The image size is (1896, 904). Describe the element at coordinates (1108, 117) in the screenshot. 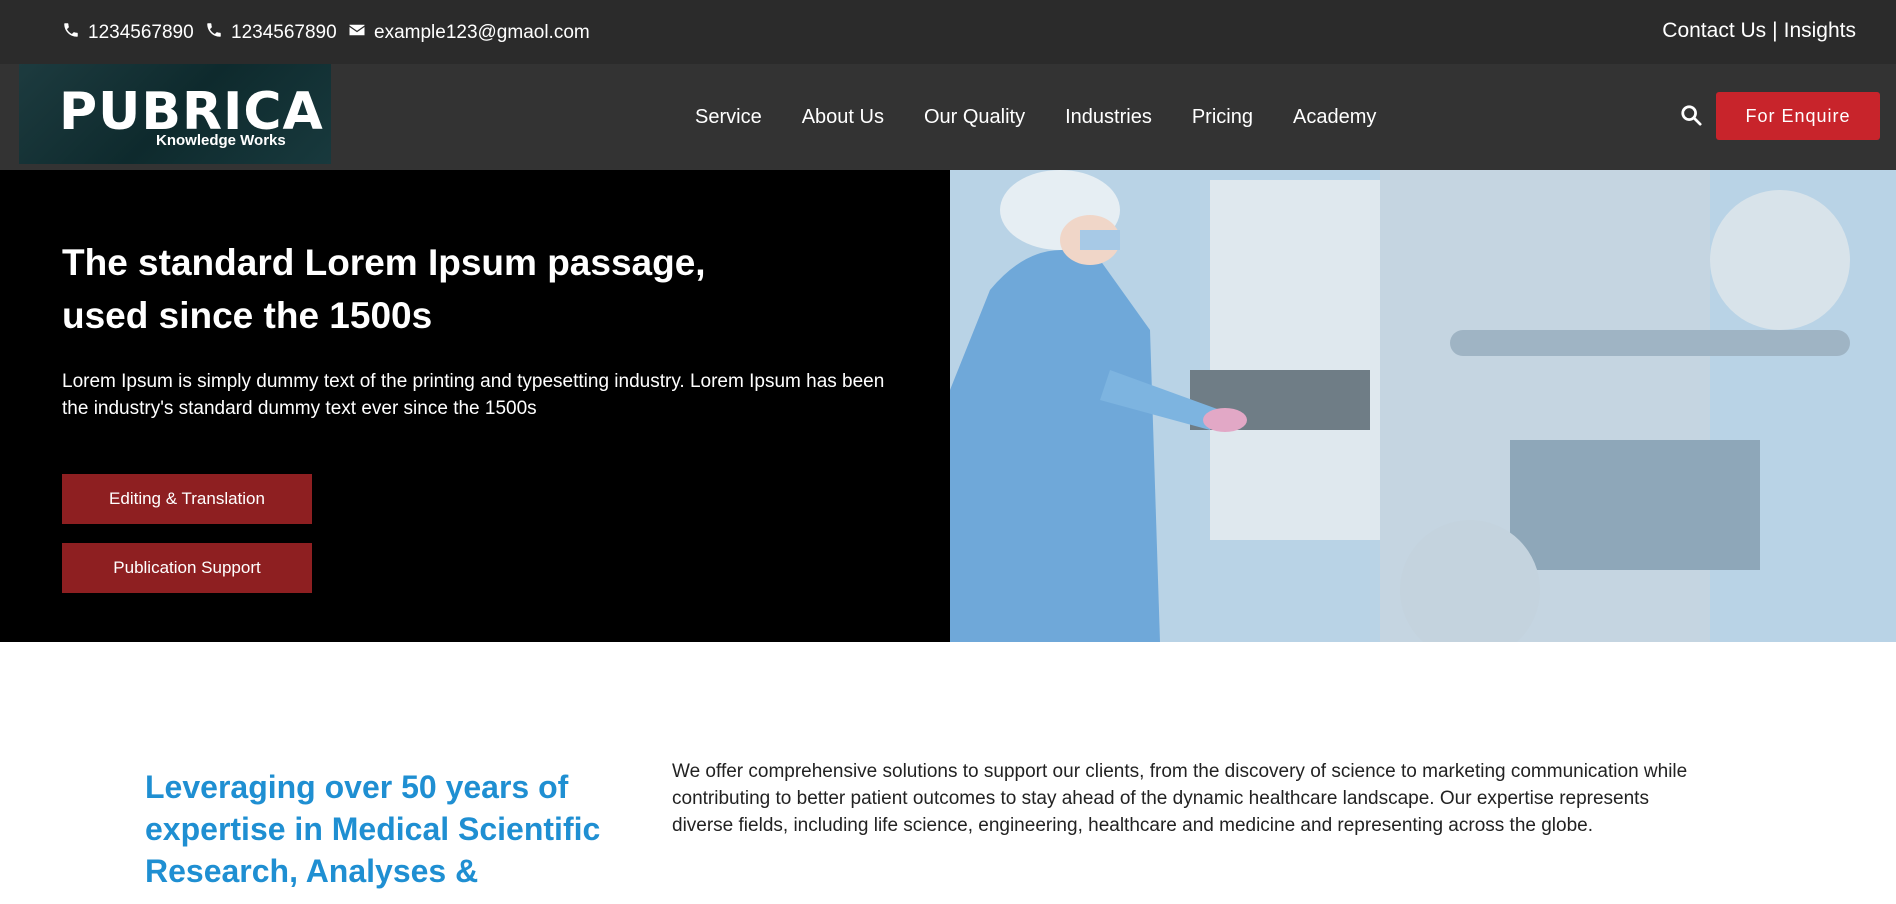

I see `nav-industries: Industries` at that location.